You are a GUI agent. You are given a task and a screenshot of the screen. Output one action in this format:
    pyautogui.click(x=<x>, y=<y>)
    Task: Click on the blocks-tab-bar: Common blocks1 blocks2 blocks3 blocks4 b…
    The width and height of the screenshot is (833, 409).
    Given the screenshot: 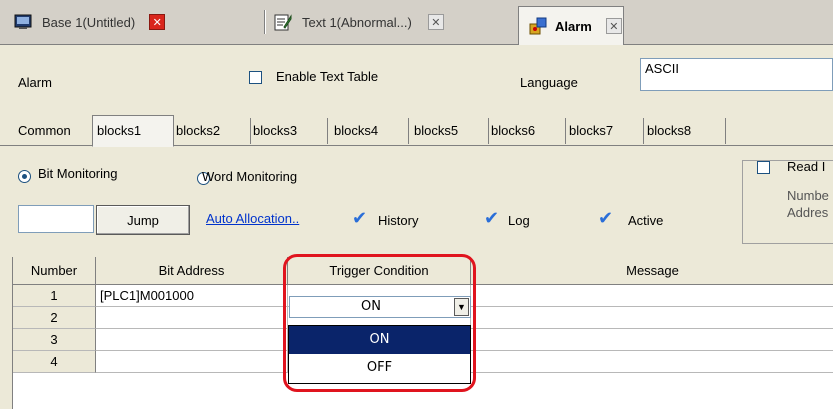 What is the action you would take?
    pyautogui.click(x=416, y=128)
    